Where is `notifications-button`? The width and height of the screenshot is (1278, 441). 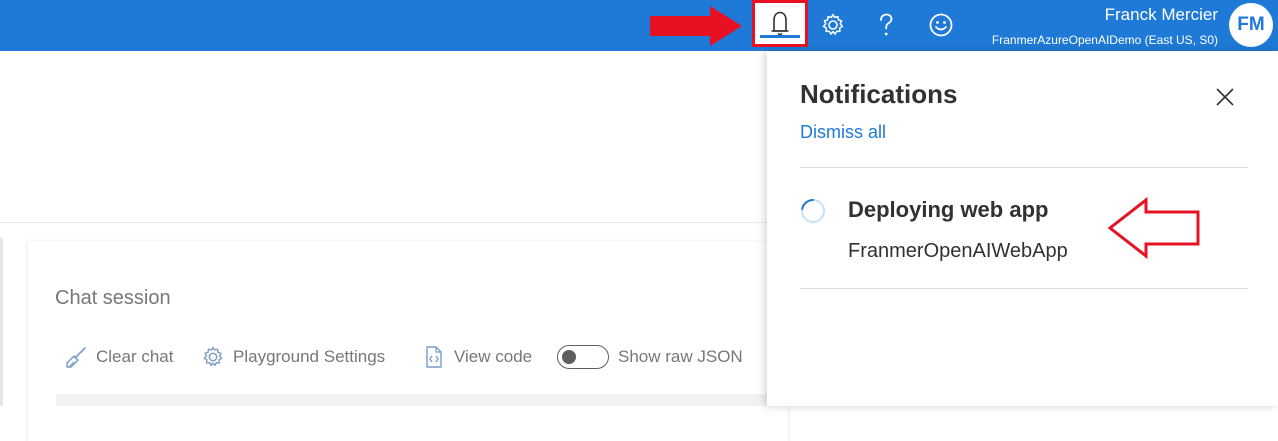 notifications-button is located at coordinates (780, 23).